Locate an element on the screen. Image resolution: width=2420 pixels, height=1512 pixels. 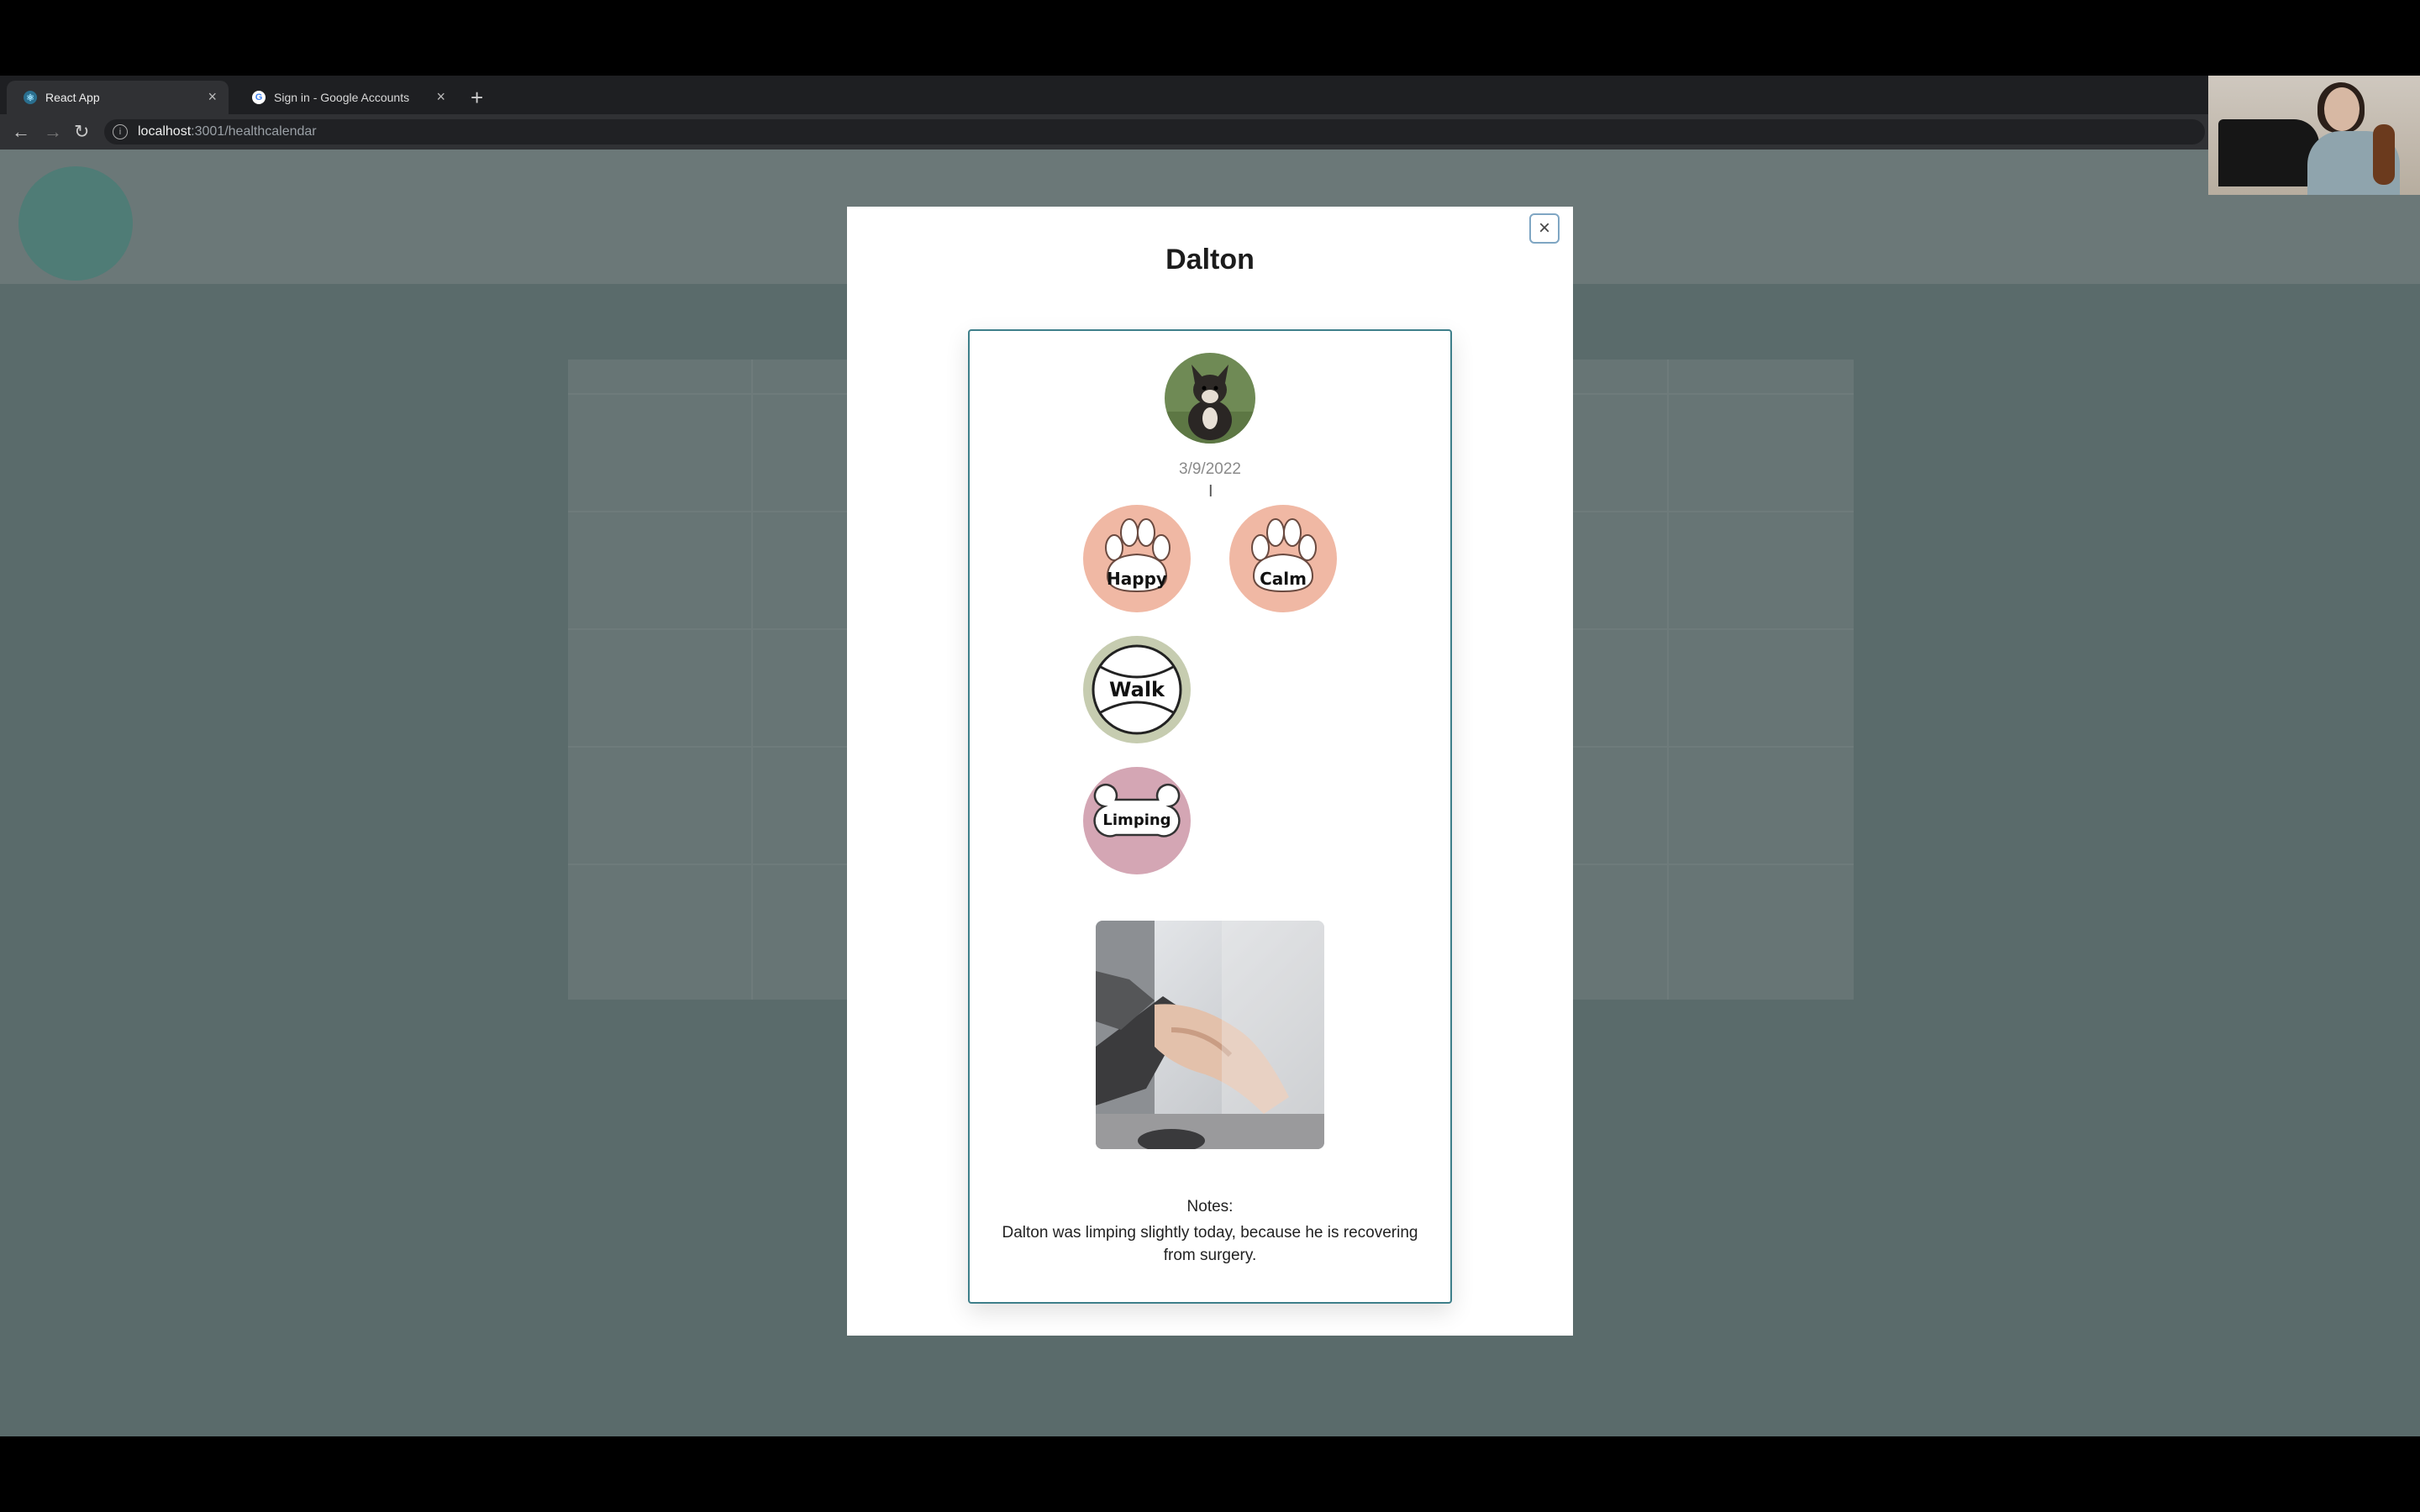
letterbox-top is located at coordinates (1210, 38).